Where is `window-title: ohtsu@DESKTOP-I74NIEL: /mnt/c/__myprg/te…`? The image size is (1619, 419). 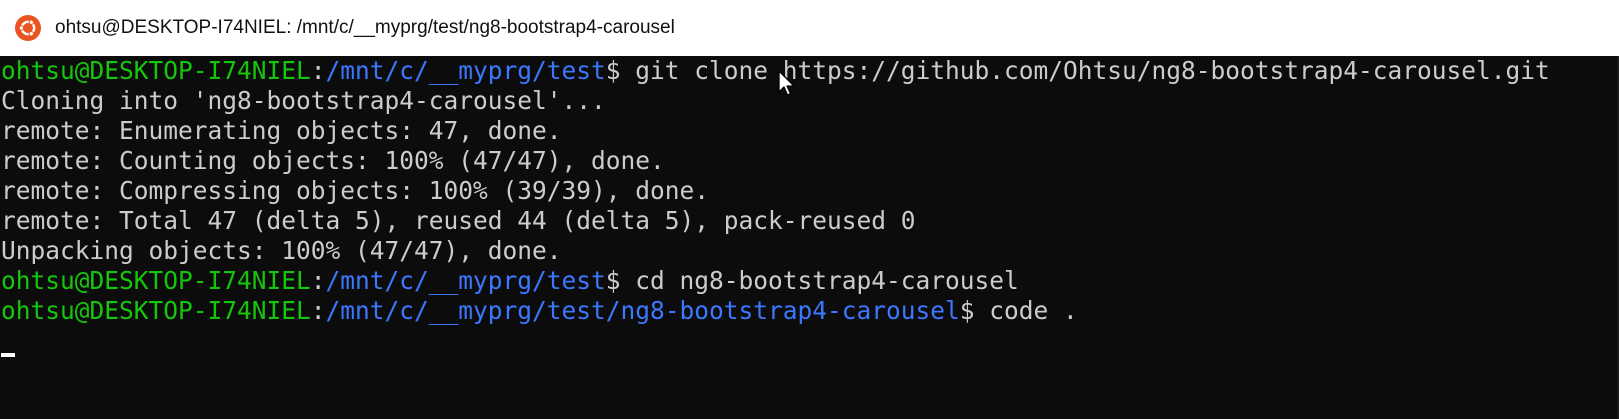 window-title: ohtsu@DESKTOP-I74NIEL: /mnt/c/__myprg/te… is located at coordinates (365, 27).